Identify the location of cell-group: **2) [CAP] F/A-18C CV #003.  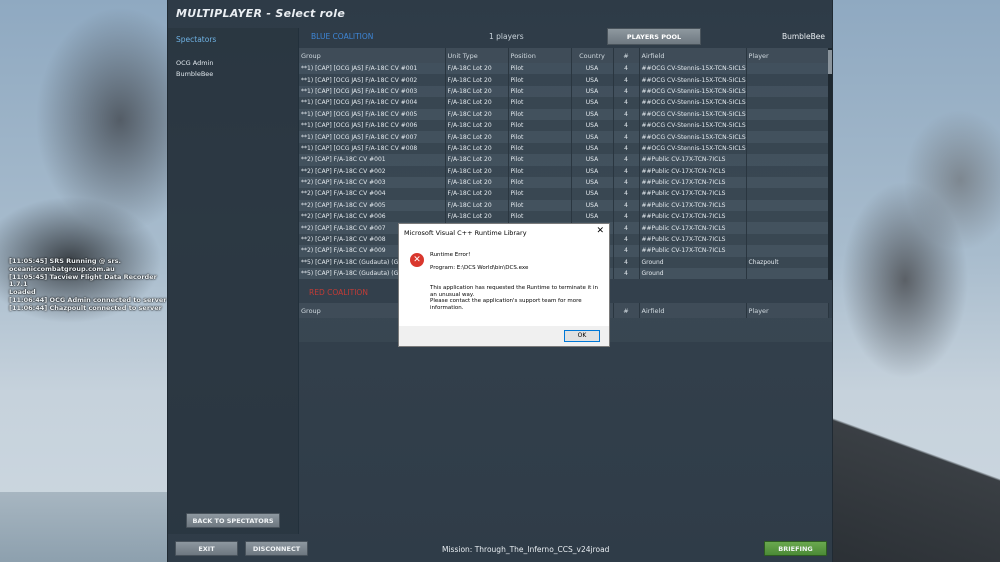
(372, 182).